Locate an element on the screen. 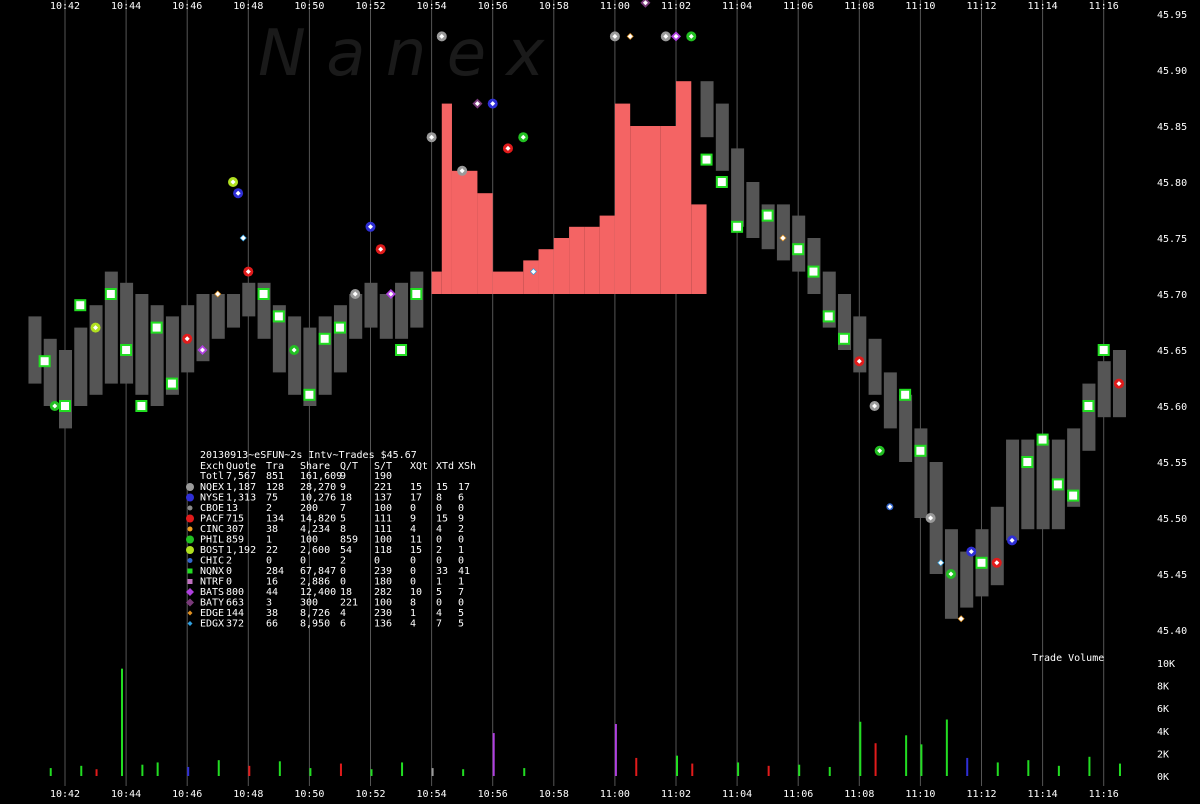  x-tick-label-bottom: 10:56 is located at coordinates (493, 794).